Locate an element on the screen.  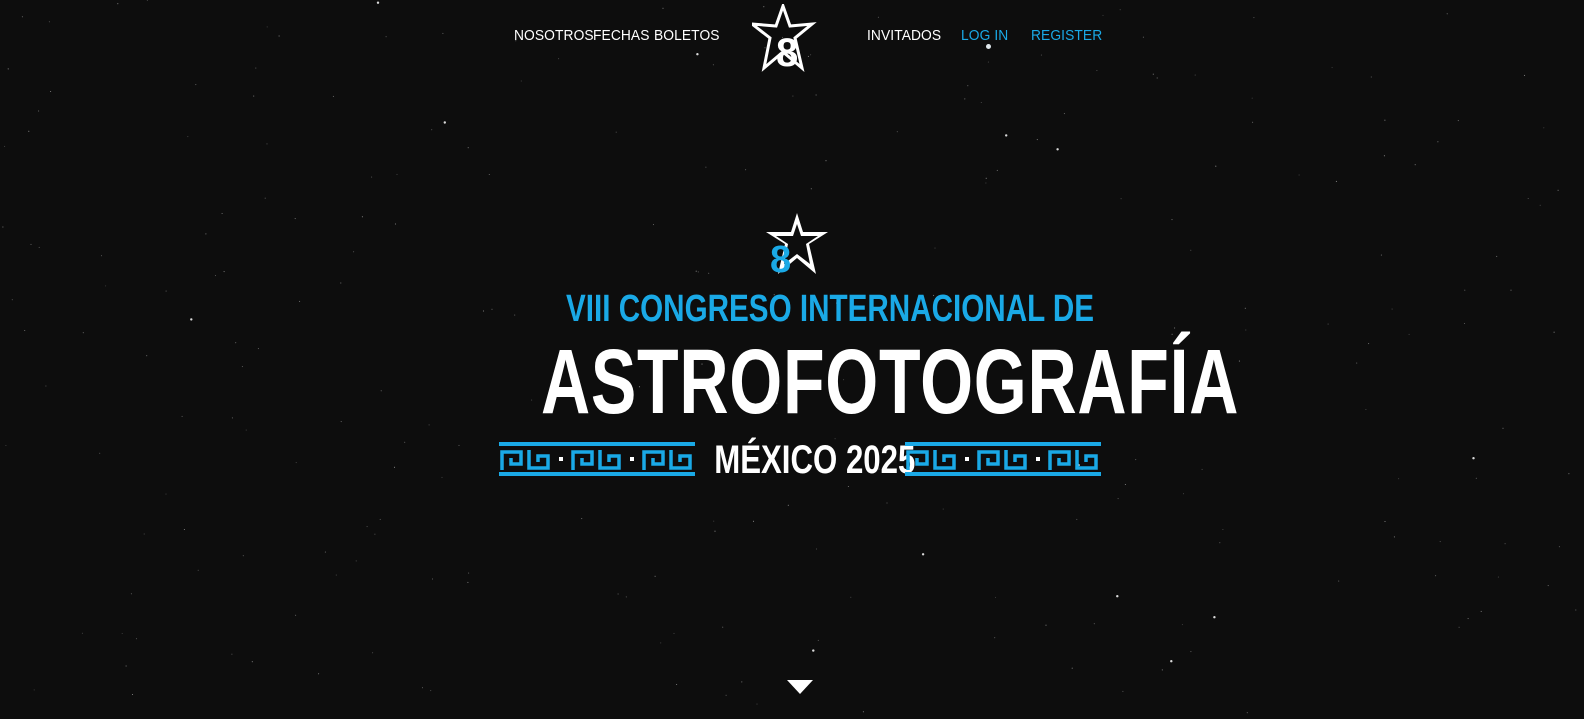
nav-link-boletos: BOLETOS is located at coordinates (687, 36).